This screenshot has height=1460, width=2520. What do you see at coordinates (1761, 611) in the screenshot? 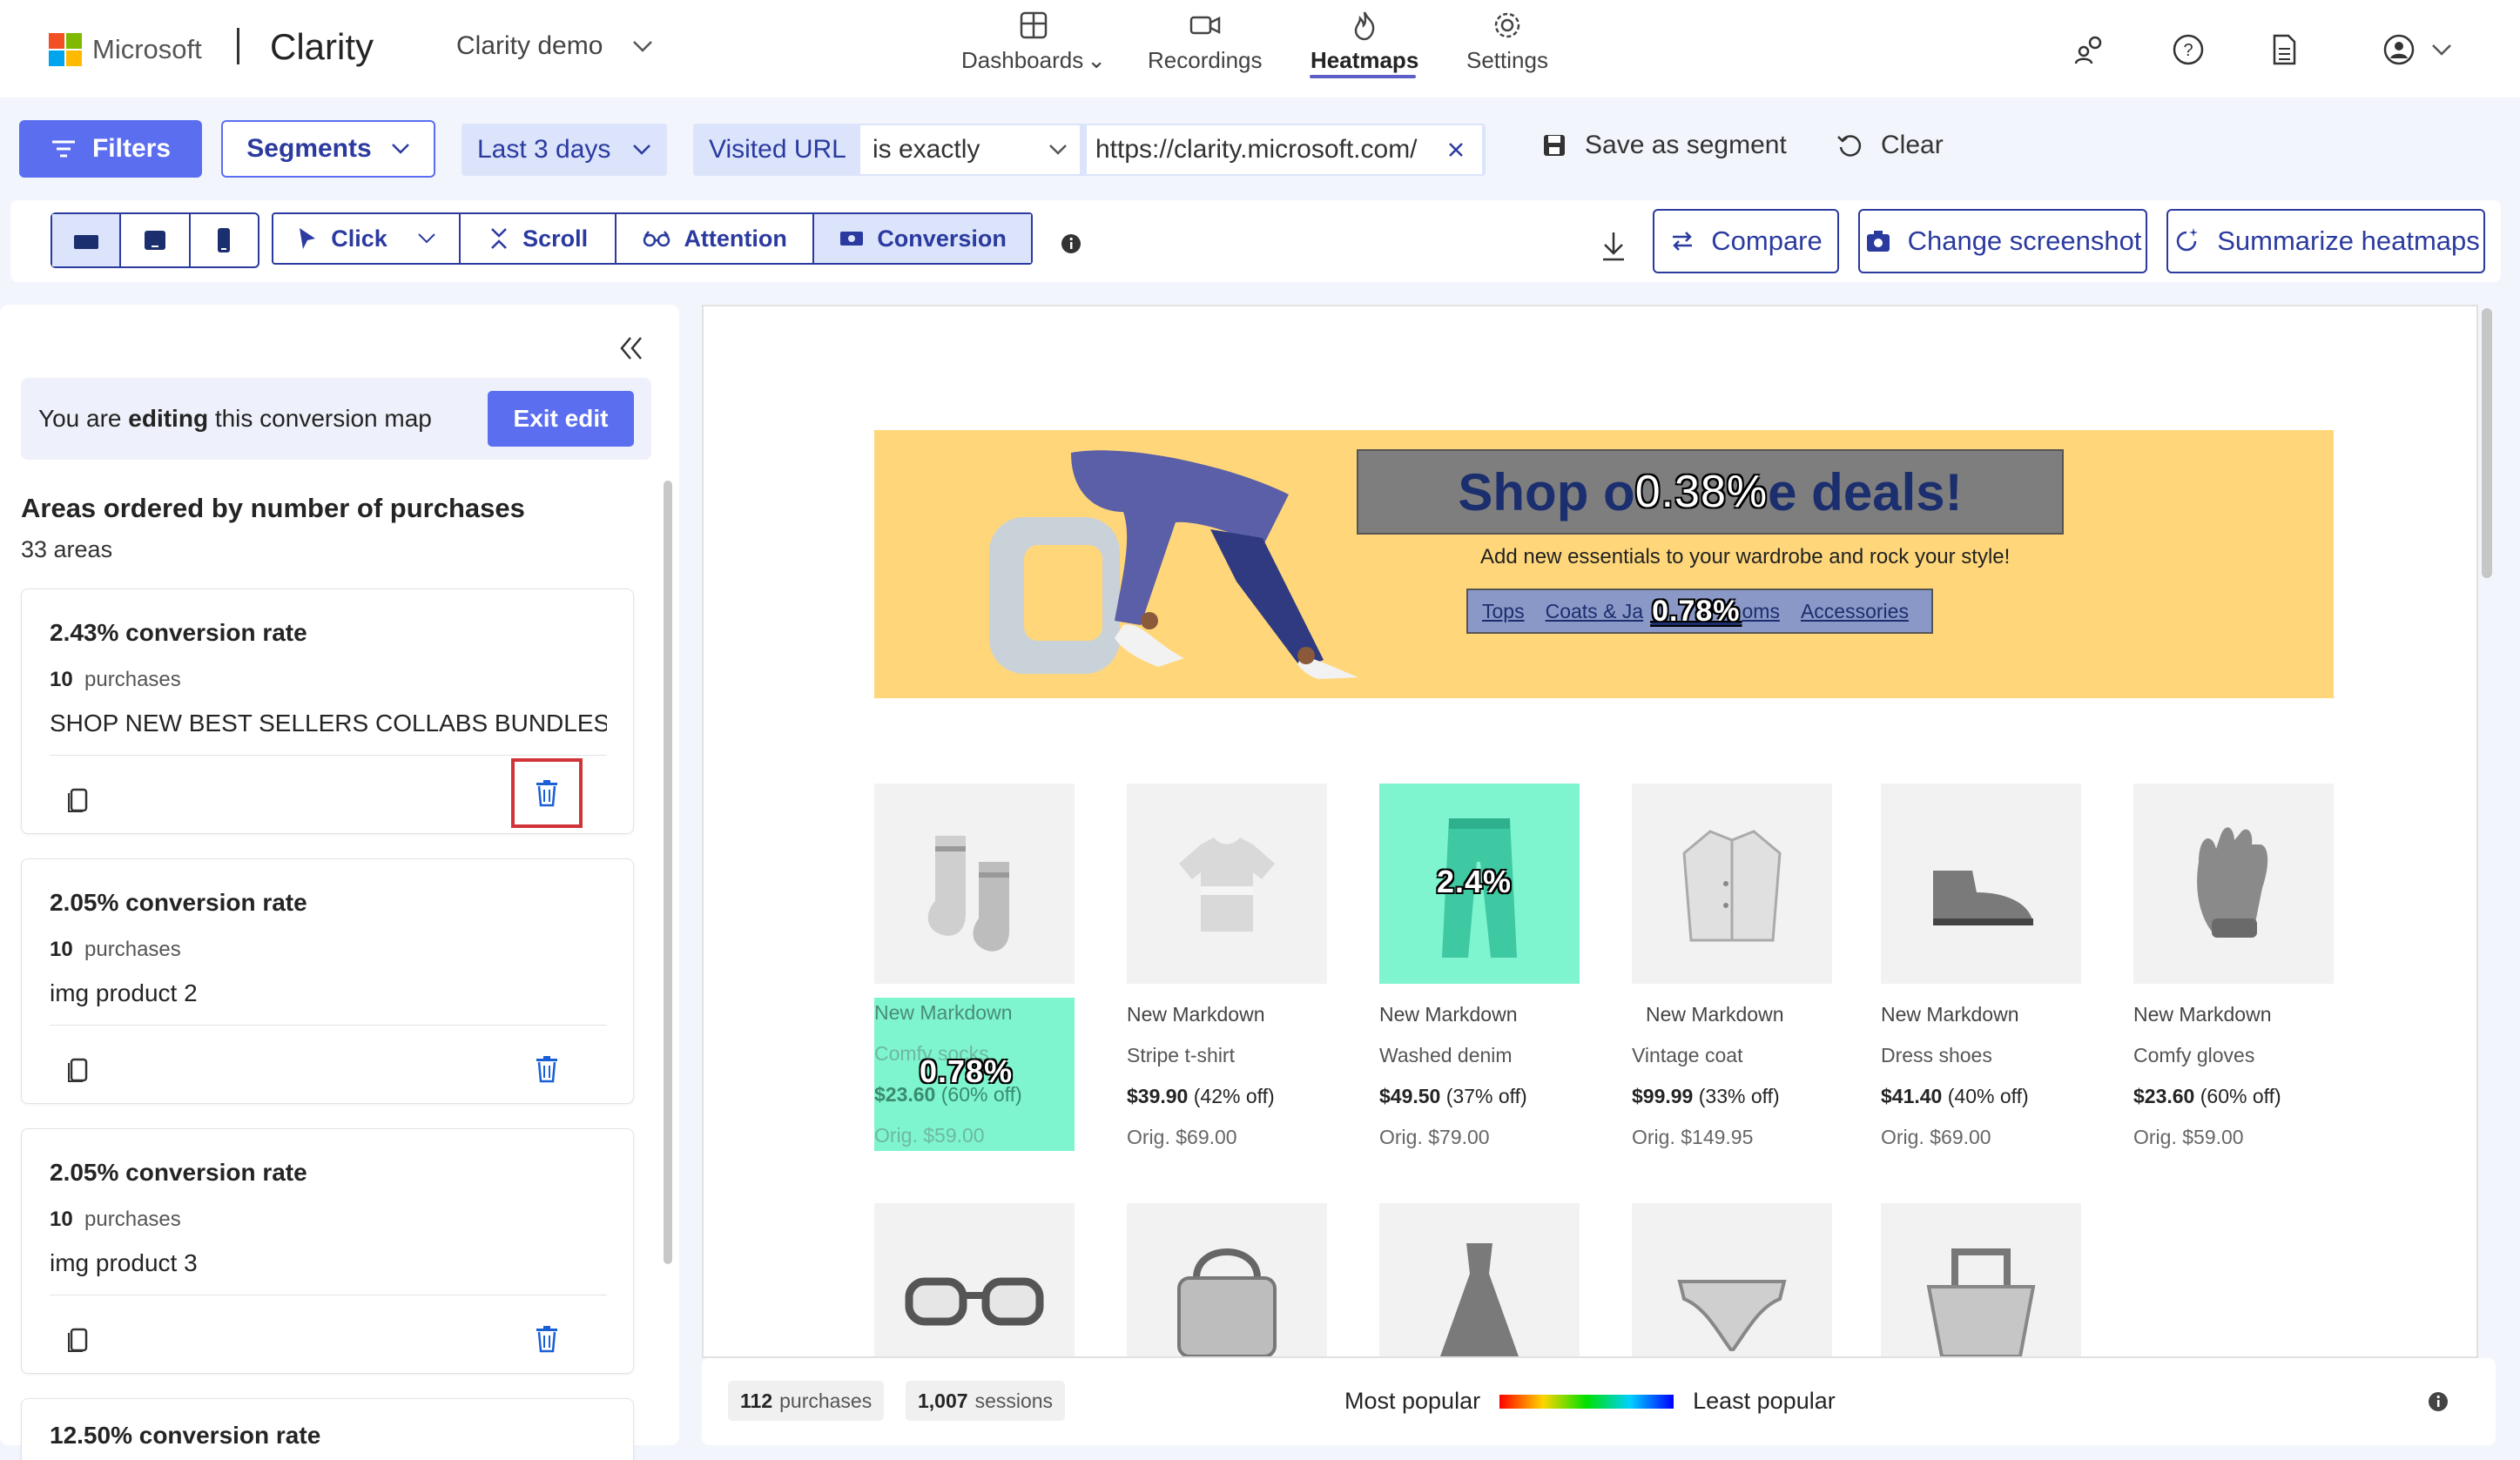
I see `link-bottoms: oms` at bounding box center [1761, 611].